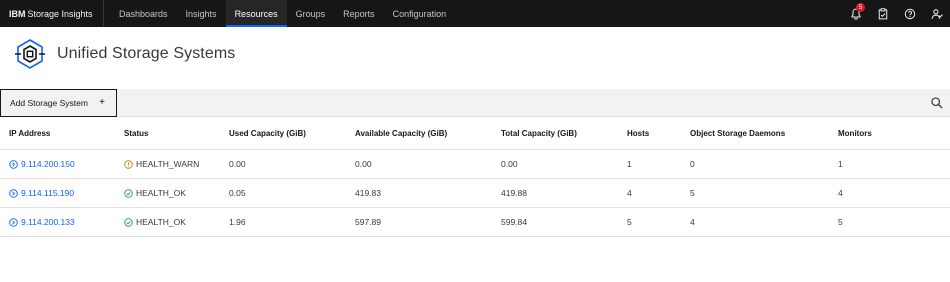  I want to click on osd-cell: 5, so click(692, 193).